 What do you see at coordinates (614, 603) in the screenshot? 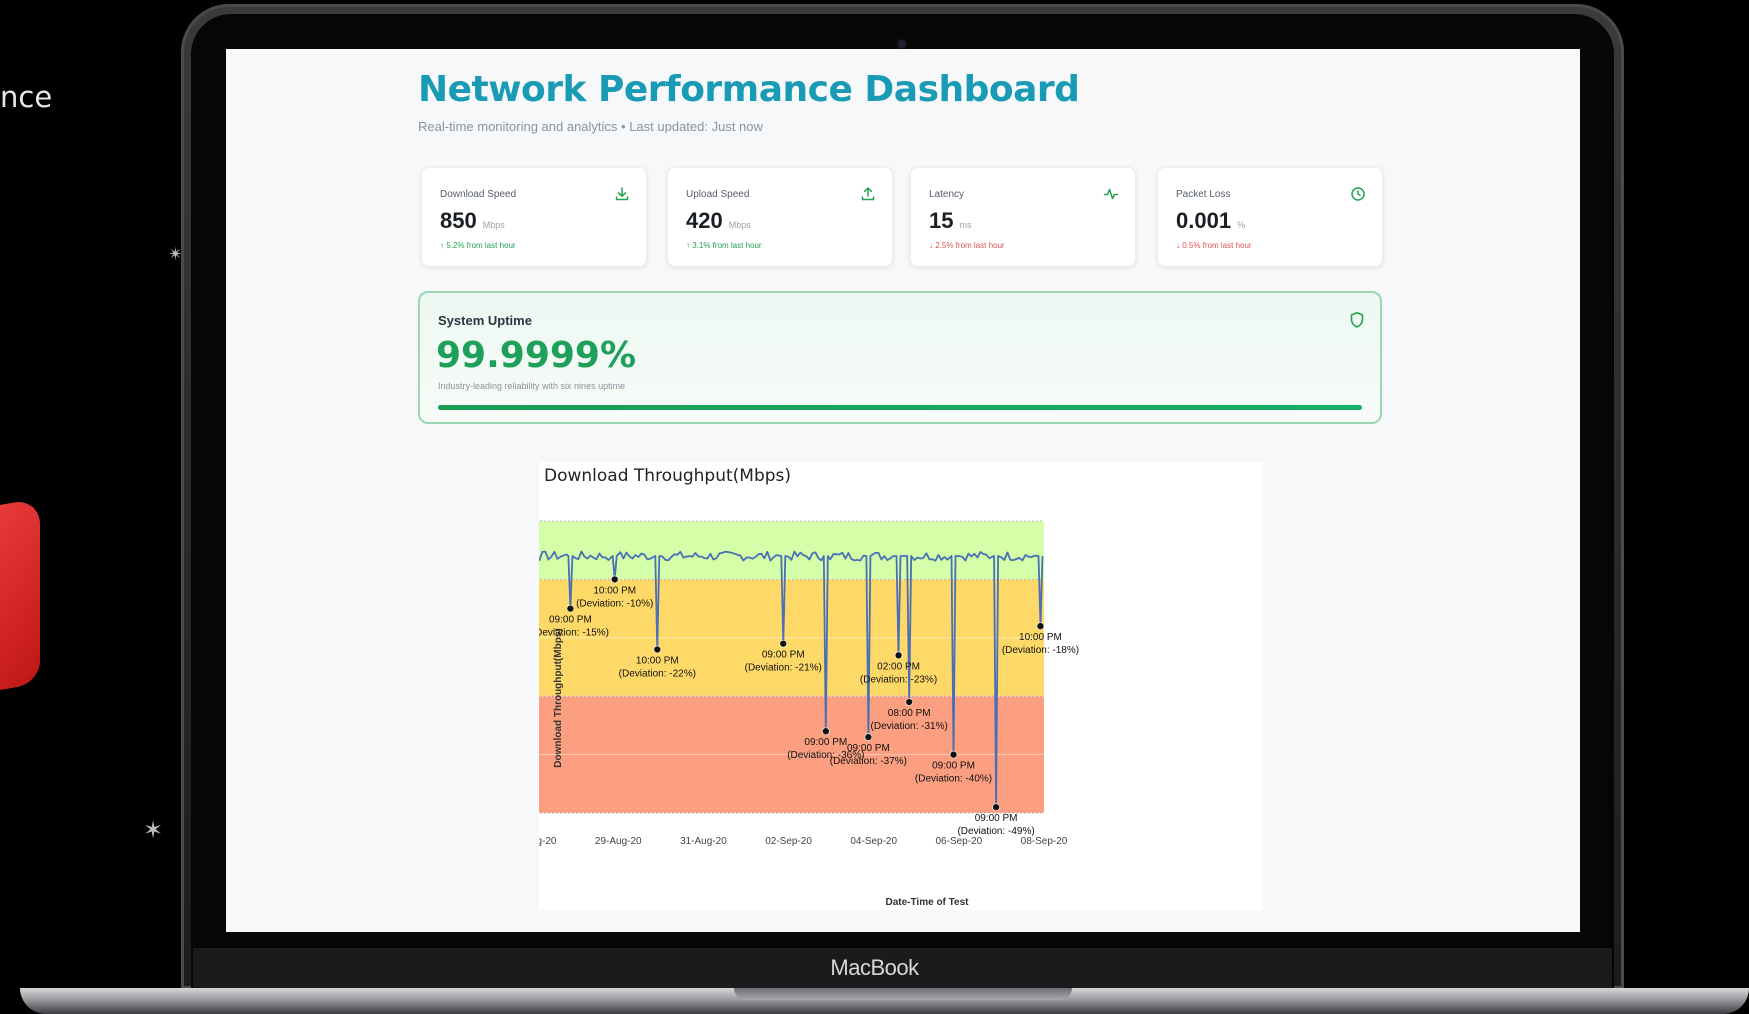
I see `dip-deviation-label: (Deviation: -10%)` at bounding box center [614, 603].